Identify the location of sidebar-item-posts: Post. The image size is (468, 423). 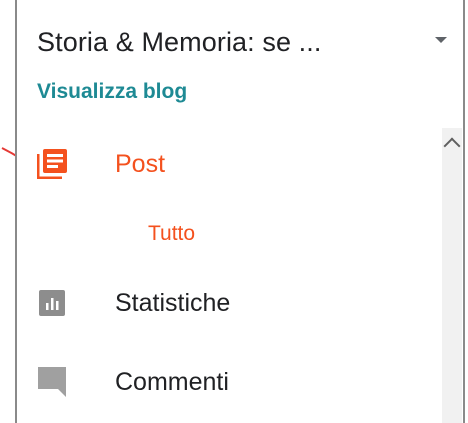
(101, 164).